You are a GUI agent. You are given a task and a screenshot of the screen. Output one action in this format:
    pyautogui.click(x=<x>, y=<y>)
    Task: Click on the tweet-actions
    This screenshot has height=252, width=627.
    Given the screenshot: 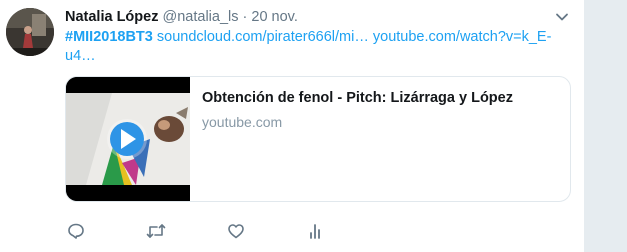 What is the action you would take?
    pyautogui.click(x=275, y=231)
    